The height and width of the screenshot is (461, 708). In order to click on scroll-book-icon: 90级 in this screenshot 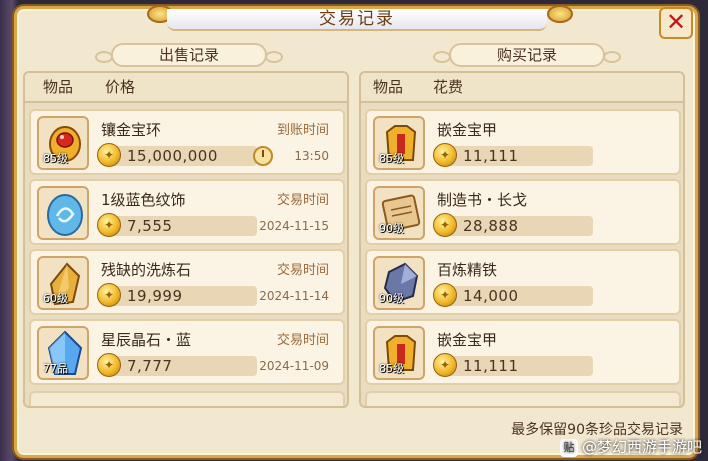, I will do `click(399, 213)`.